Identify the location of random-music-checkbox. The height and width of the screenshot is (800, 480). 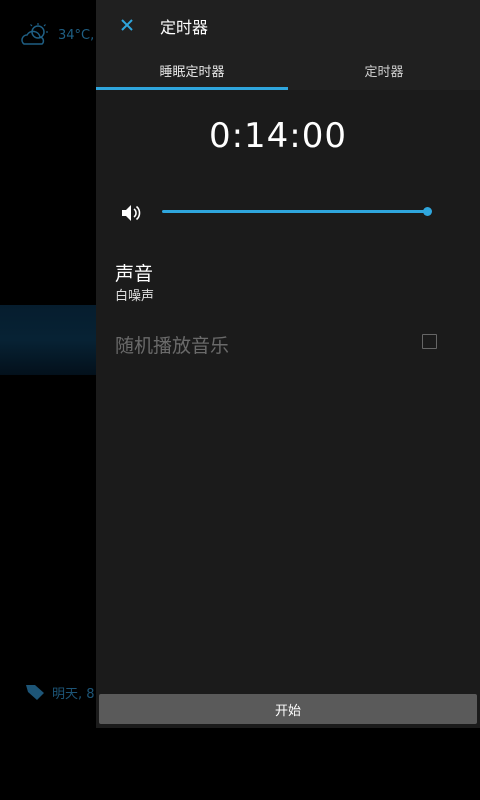
(429, 341).